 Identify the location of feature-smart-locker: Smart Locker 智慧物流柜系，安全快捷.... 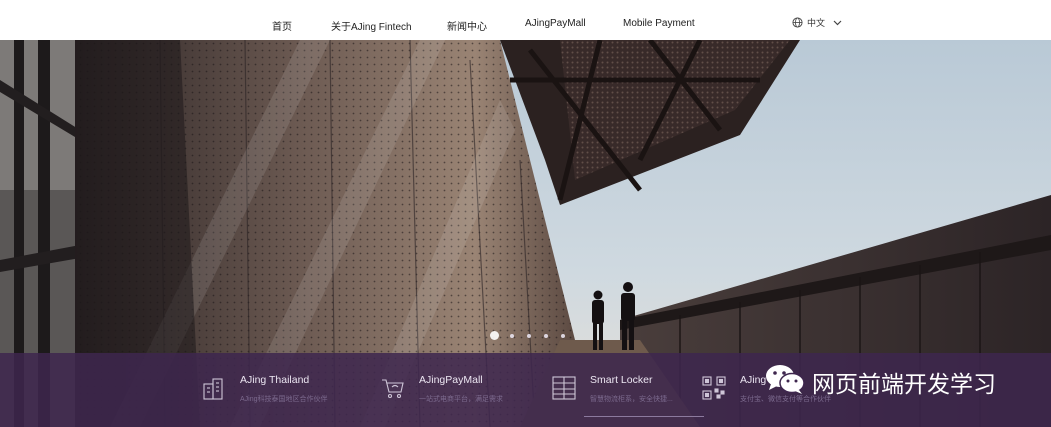
(612, 388).